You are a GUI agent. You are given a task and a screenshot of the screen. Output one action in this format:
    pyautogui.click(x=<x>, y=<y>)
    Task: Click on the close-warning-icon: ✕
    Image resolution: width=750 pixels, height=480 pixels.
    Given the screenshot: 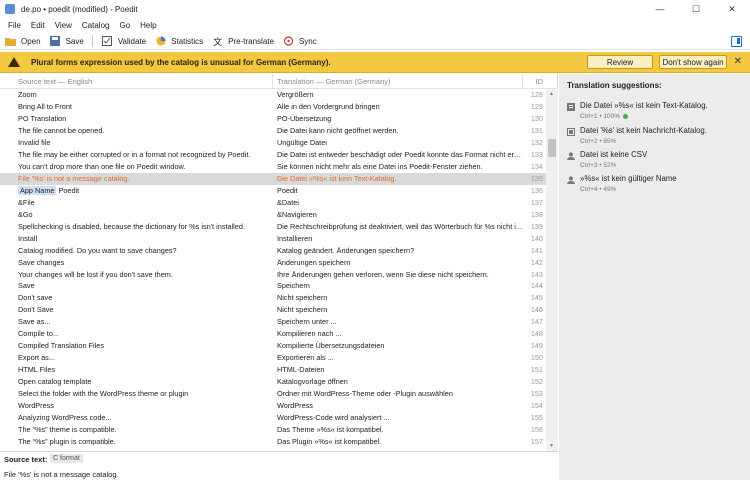 What is the action you would take?
    pyautogui.click(x=738, y=61)
    